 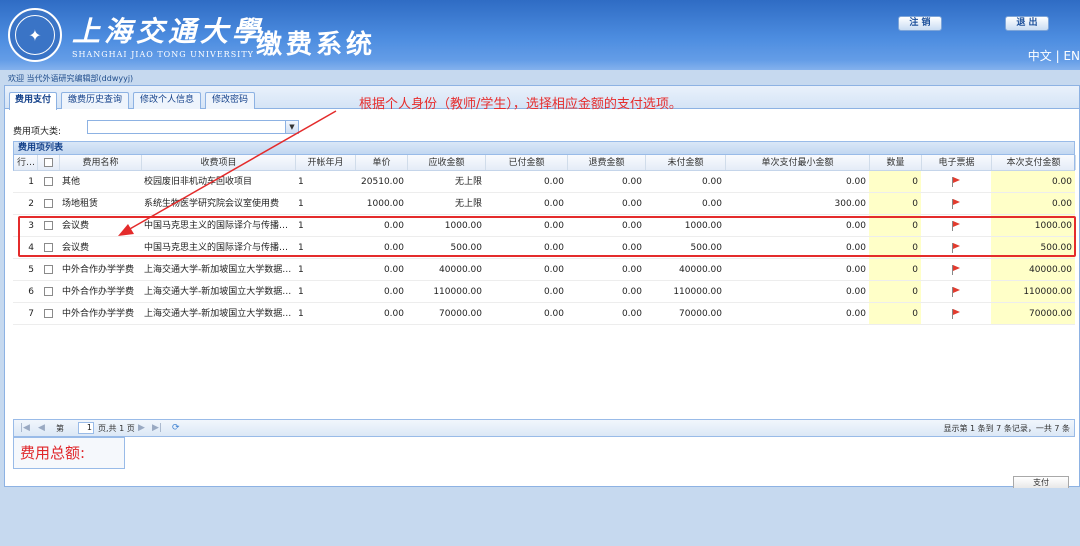 What do you see at coordinates (896, 162) in the screenshot?
I see `col-qty: 数量` at bounding box center [896, 162].